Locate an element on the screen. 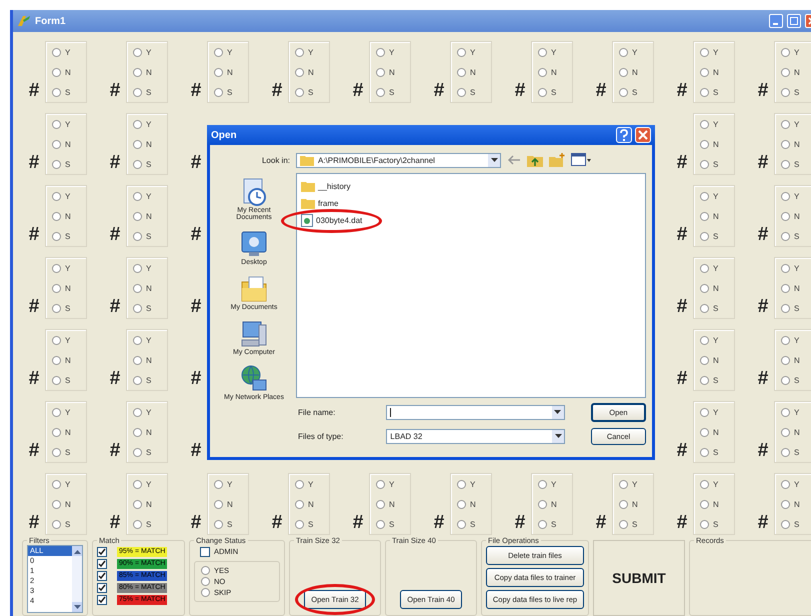 The height and width of the screenshot is (616, 811). close-button is located at coordinates (643, 135).